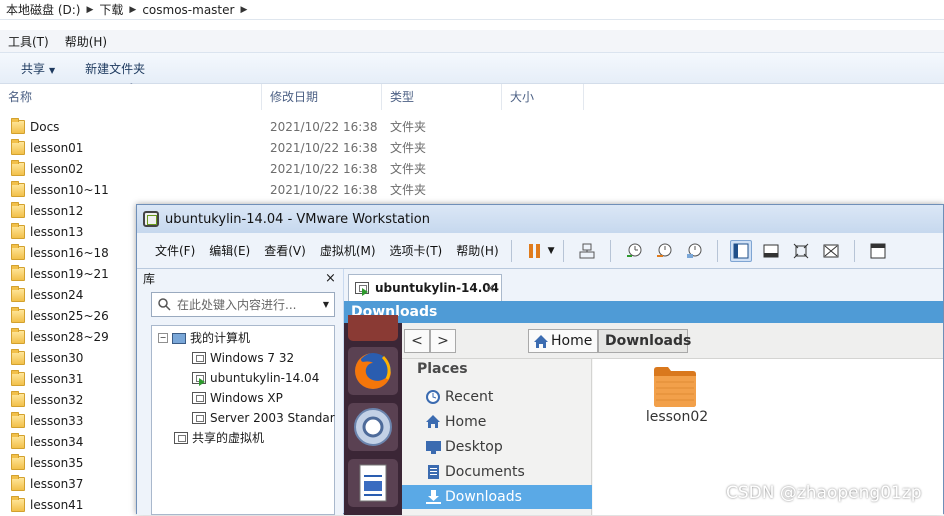 The width and height of the screenshot is (944, 516). I want to click on console-view-button, so click(878, 251).